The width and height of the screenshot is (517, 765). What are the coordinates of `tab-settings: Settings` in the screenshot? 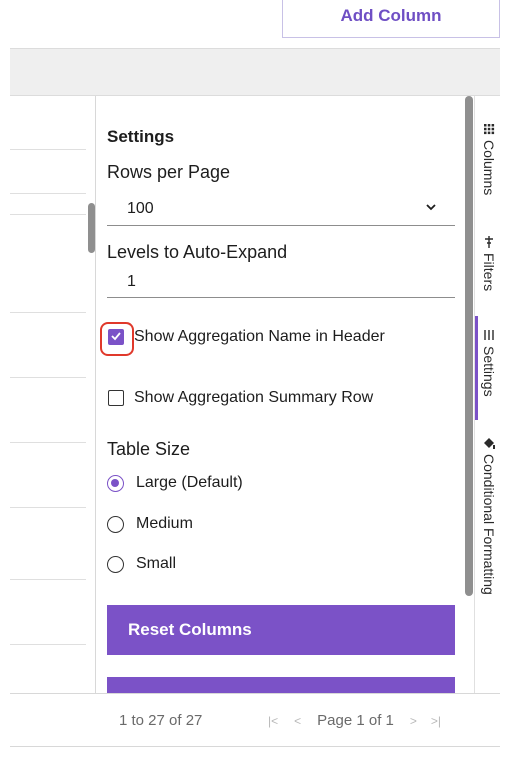 It's located at (489, 362).